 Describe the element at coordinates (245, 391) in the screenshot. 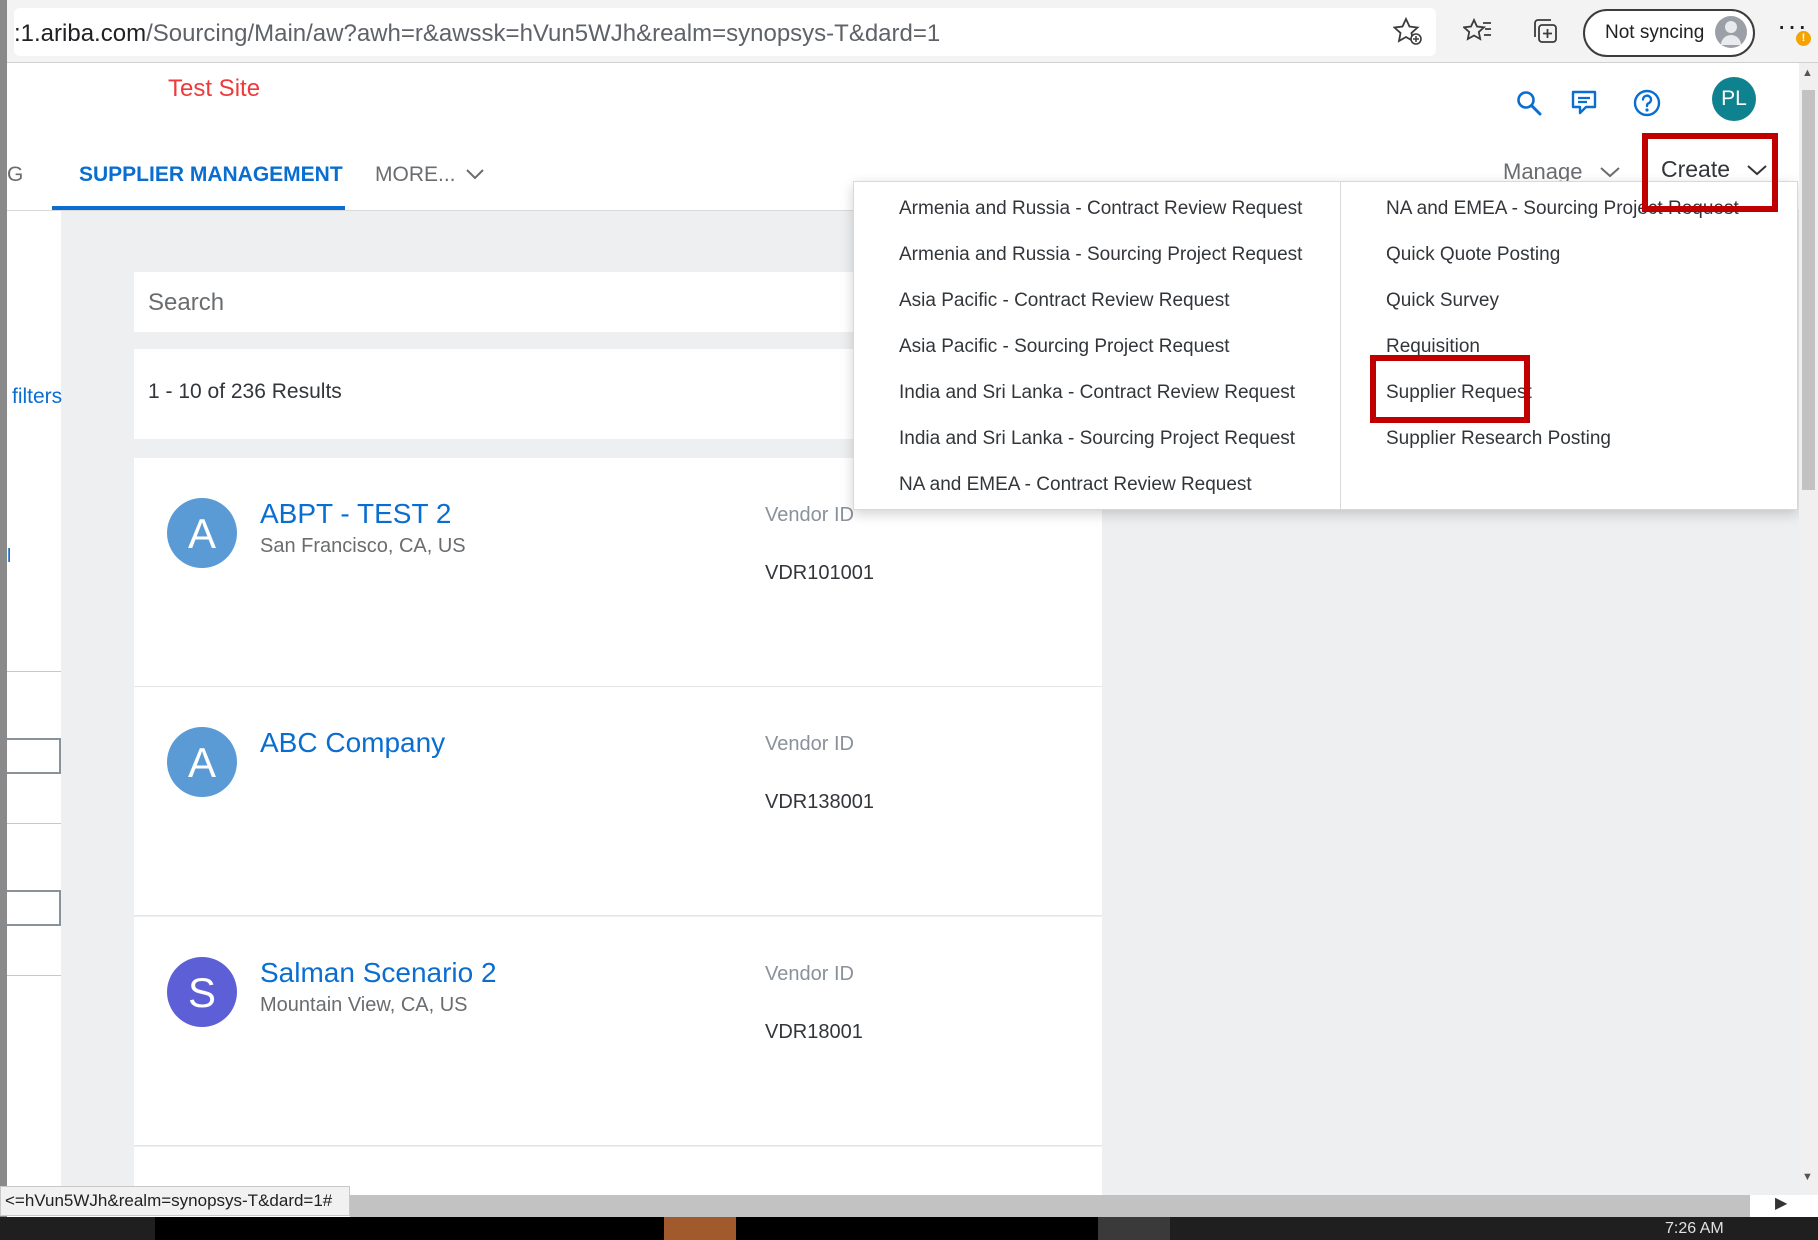

I see `results-count: 1 - 10 of 236 Results` at that location.